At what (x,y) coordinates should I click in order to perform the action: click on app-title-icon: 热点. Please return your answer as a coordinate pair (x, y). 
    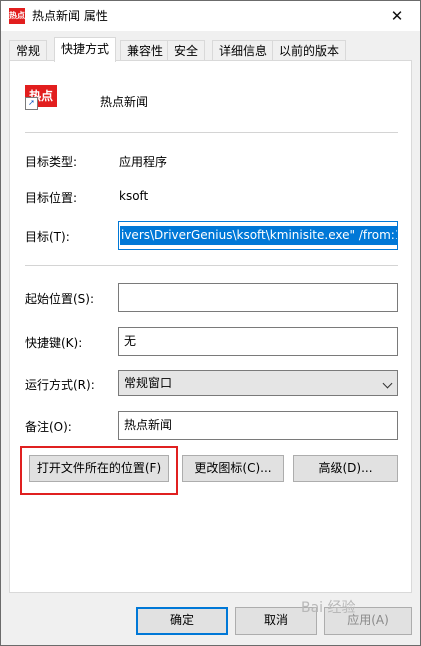
    Looking at the image, I should click on (17, 16).